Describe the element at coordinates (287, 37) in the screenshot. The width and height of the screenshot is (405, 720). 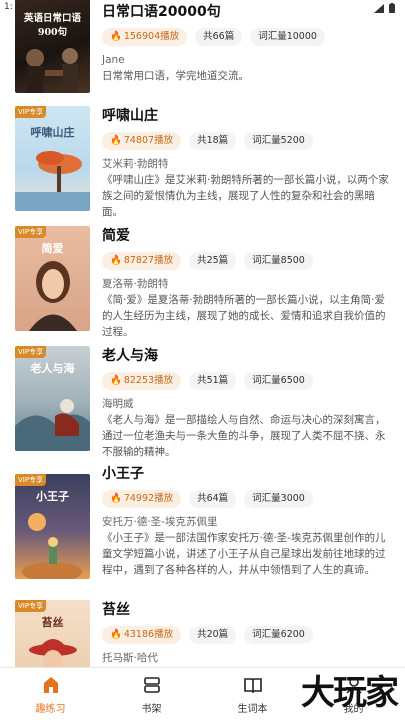
I see `vocab-badge: 词汇量10000` at that location.